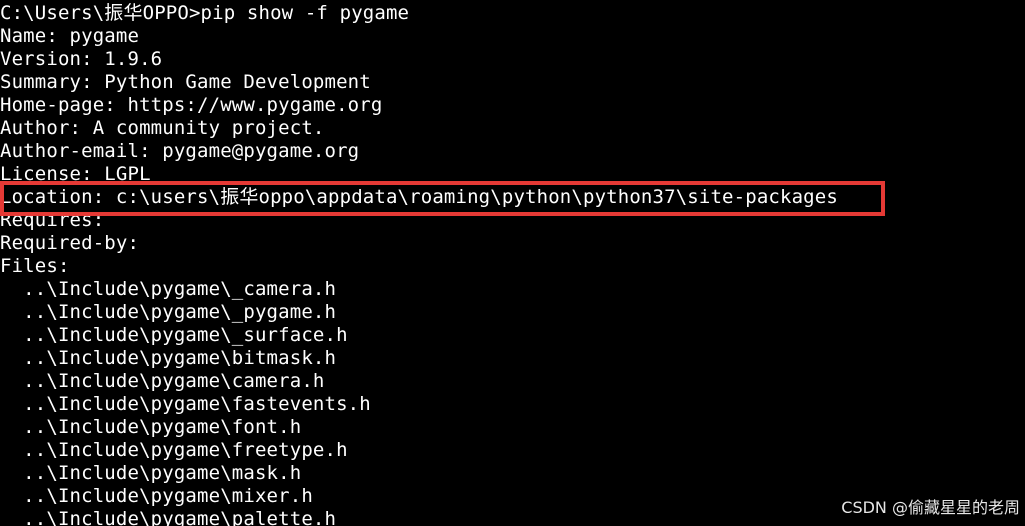 The height and width of the screenshot is (526, 1025). What do you see at coordinates (151, 427) in the screenshot?
I see `file-entry: ..\Include\pygame\font.h` at bounding box center [151, 427].